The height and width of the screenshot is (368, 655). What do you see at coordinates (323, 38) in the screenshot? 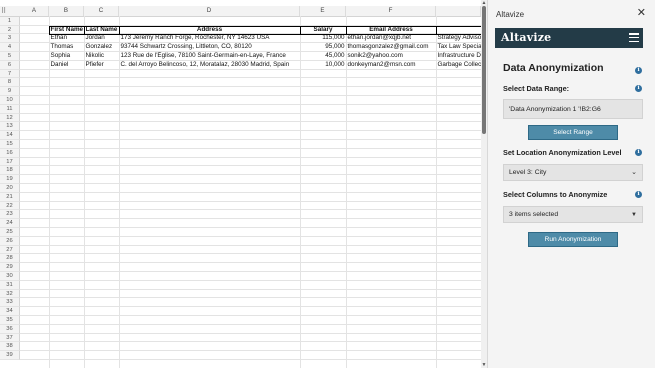
I see `table-cell: 115,000` at bounding box center [323, 38].